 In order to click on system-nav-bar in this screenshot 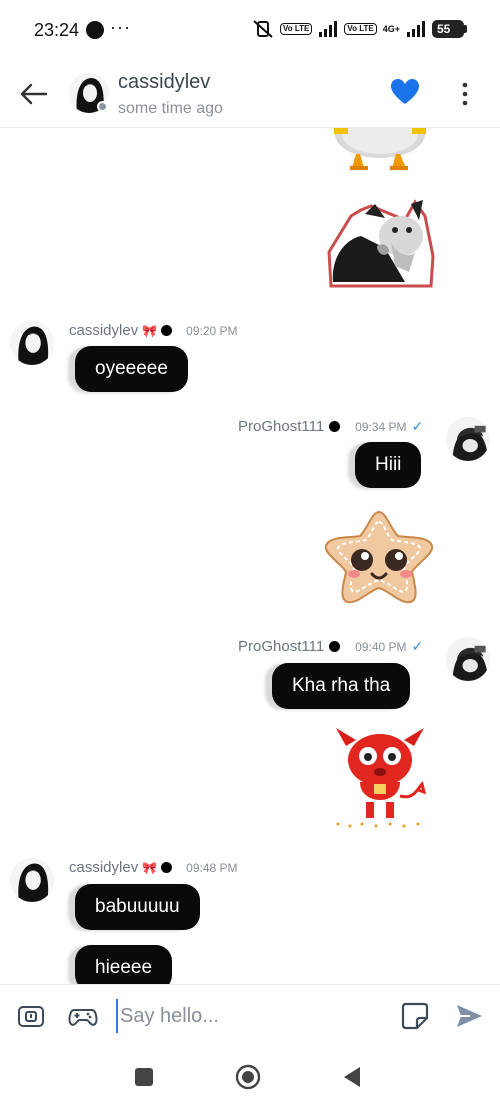, I will do `click(250, 1076)`.